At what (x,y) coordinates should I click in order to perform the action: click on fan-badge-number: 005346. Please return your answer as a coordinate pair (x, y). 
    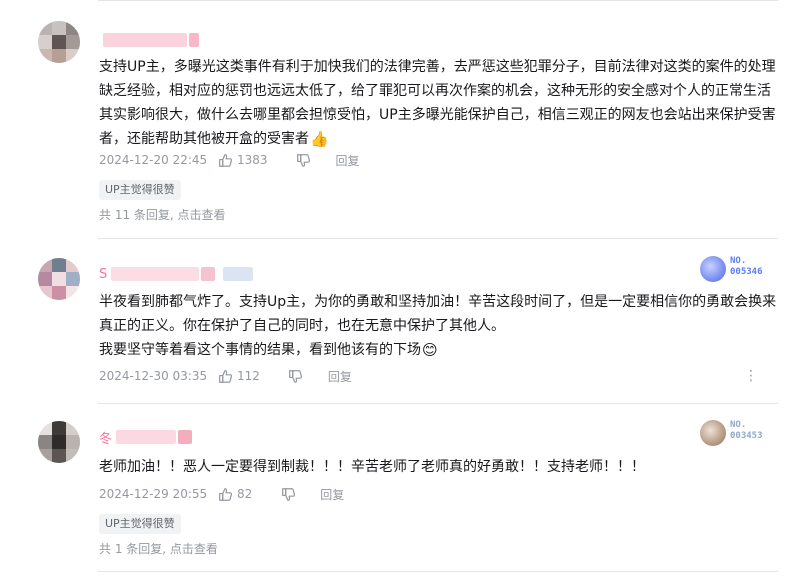
    Looking at the image, I should click on (746, 272).